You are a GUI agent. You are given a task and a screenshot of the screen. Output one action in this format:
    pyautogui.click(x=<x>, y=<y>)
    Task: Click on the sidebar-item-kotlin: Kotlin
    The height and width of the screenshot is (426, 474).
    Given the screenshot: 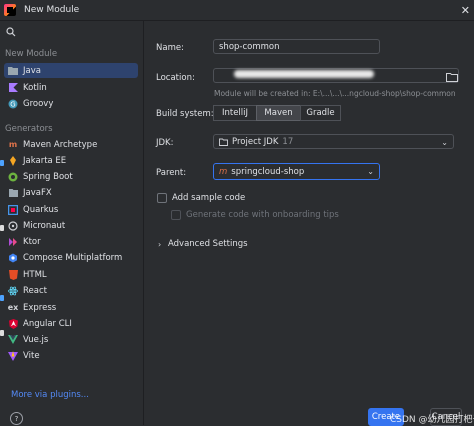 What is the action you would take?
    pyautogui.click(x=71, y=87)
    